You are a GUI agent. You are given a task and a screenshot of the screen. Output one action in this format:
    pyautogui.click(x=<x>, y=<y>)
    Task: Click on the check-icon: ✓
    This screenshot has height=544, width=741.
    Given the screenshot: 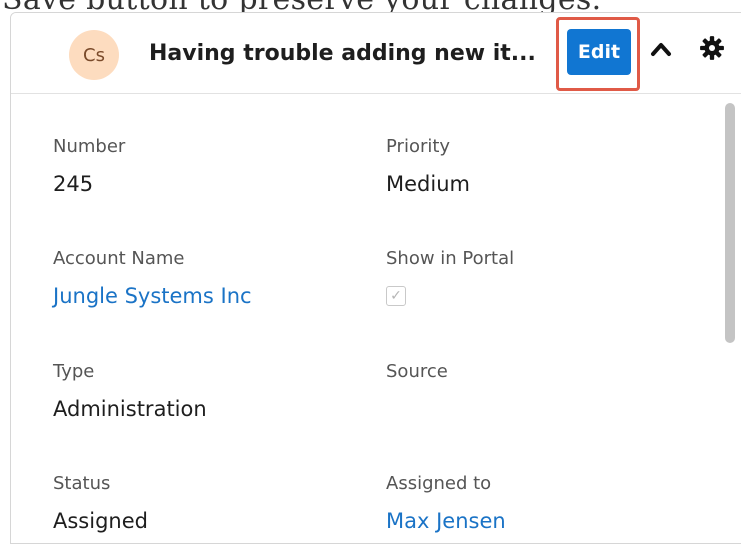 What is the action you would take?
    pyautogui.click(x=396, y=296)
    